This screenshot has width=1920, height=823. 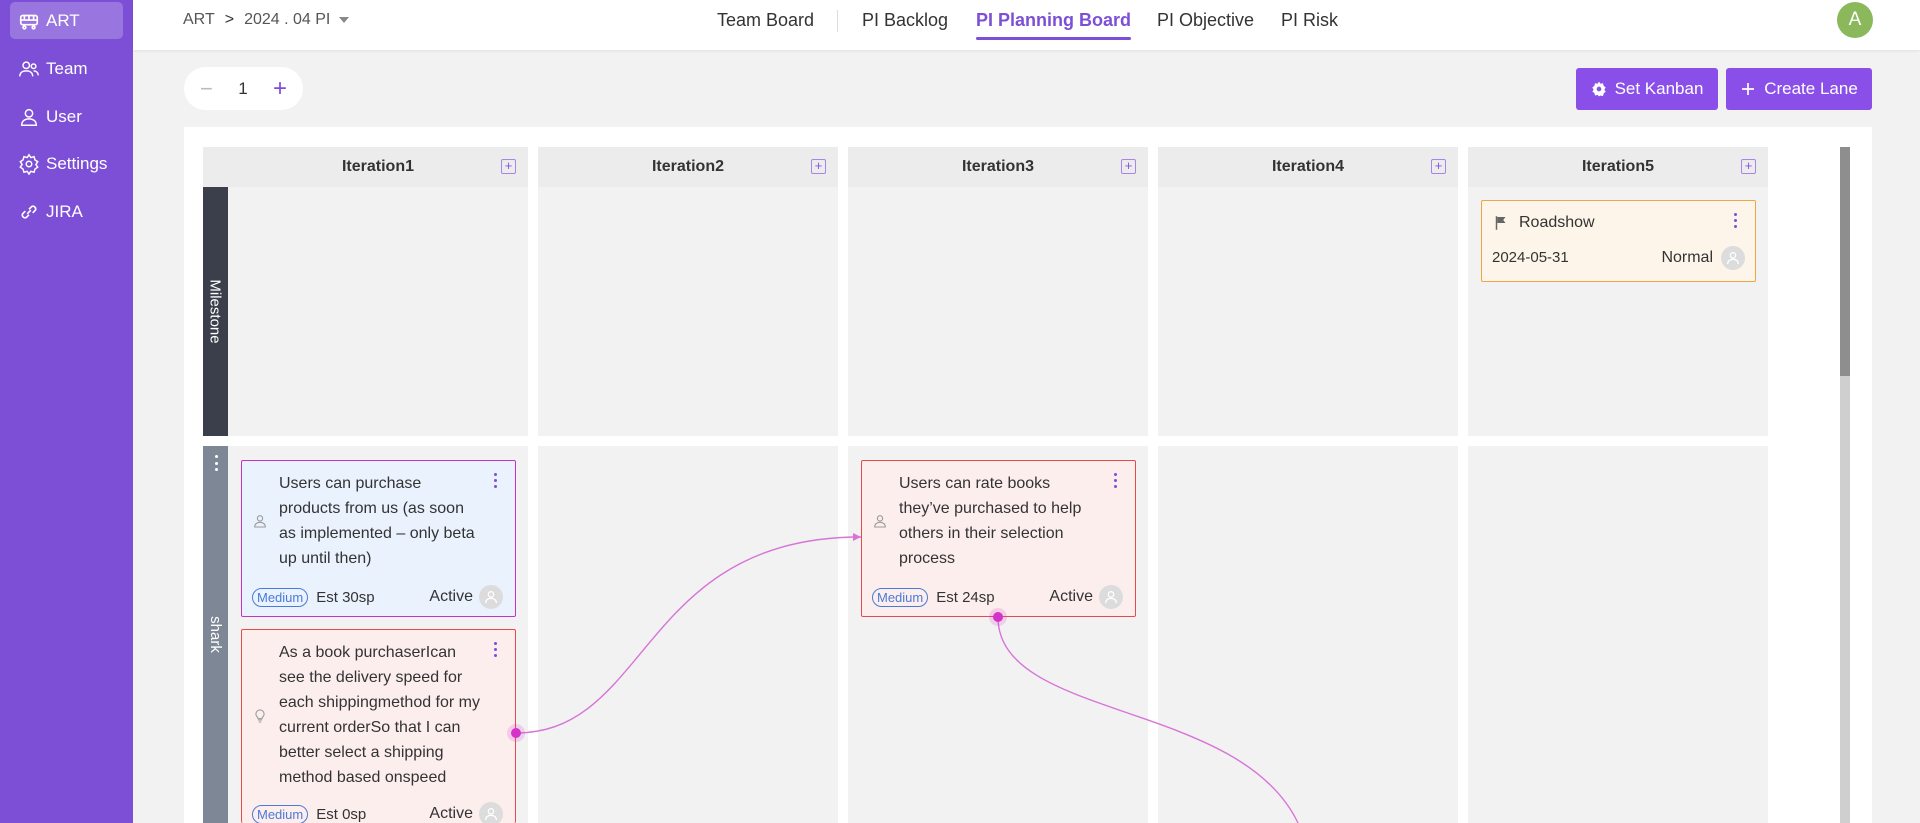 What do you see at coordinates (1054, 20) in the screenshot?
I see `tab-pi-planning-board: PI Planning Board` at bounding box center [1054, 20].